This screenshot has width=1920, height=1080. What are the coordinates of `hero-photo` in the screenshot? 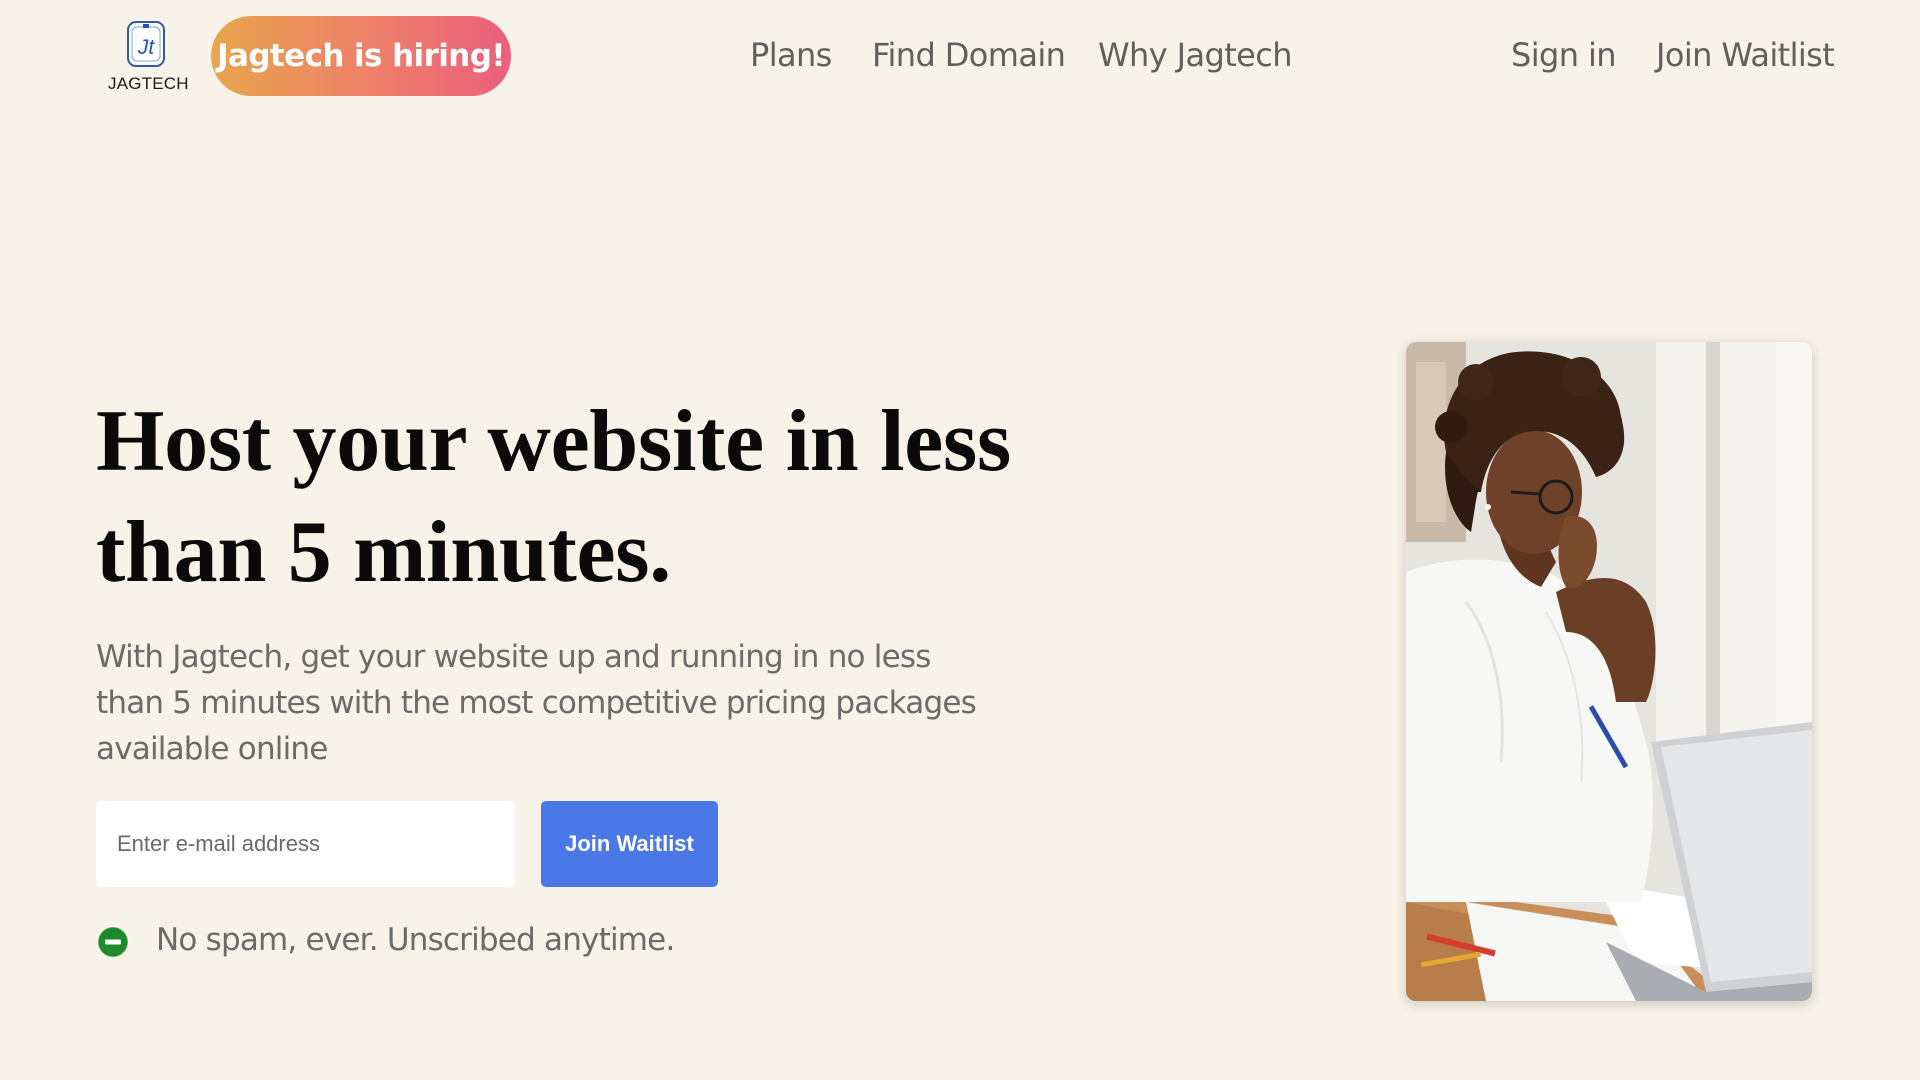 It's located at (1609, 671).